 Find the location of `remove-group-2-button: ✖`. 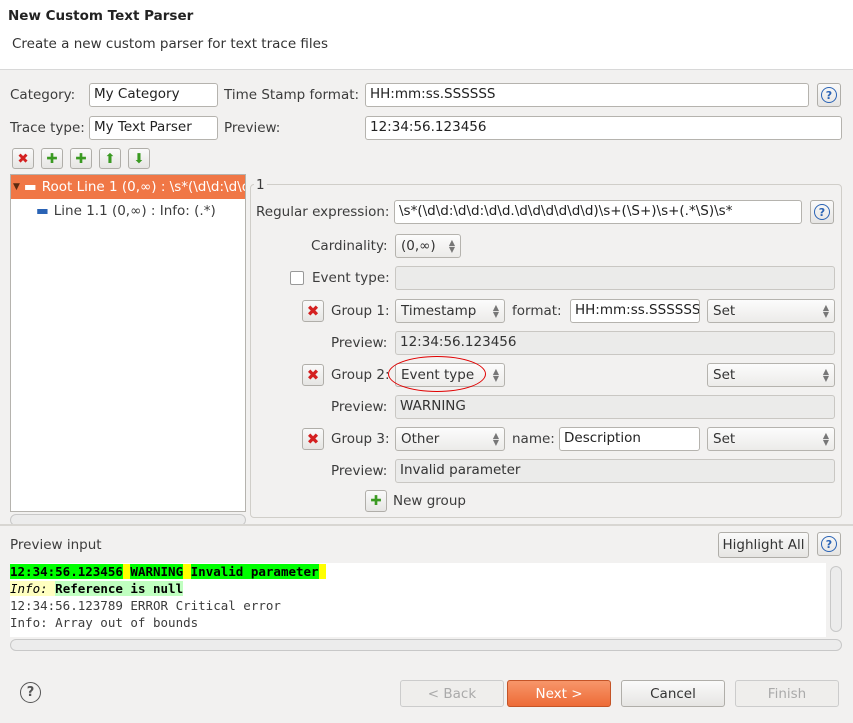

remove-group-2-button: ✖ is located at coordinates (313, 375).